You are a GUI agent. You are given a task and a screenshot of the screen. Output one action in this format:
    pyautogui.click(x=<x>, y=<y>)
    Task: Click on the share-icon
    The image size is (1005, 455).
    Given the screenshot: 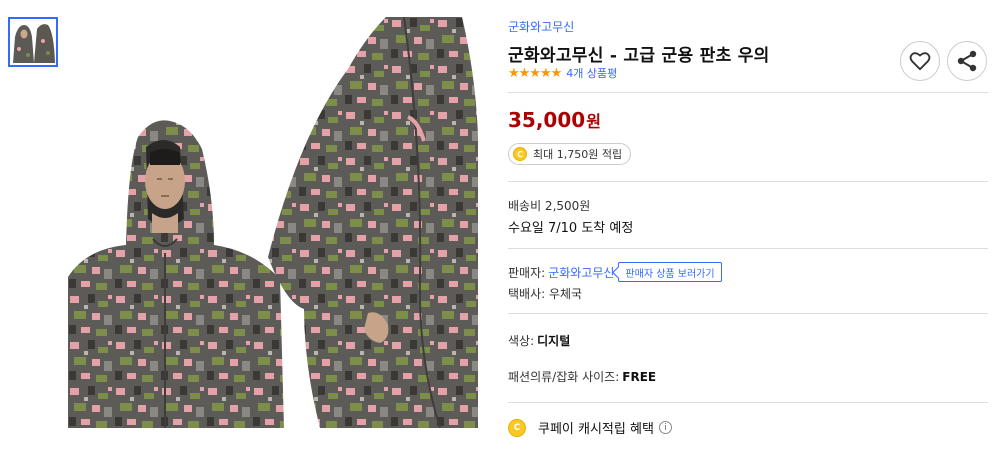 What is the action you would take?
    pyautogui.click(x=967, y=61)
    